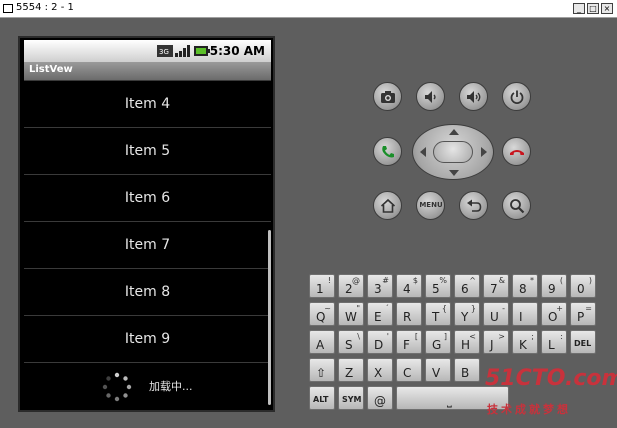 The image size is (617, 428). I want to click on dpad-center-button, so click(453, 152).